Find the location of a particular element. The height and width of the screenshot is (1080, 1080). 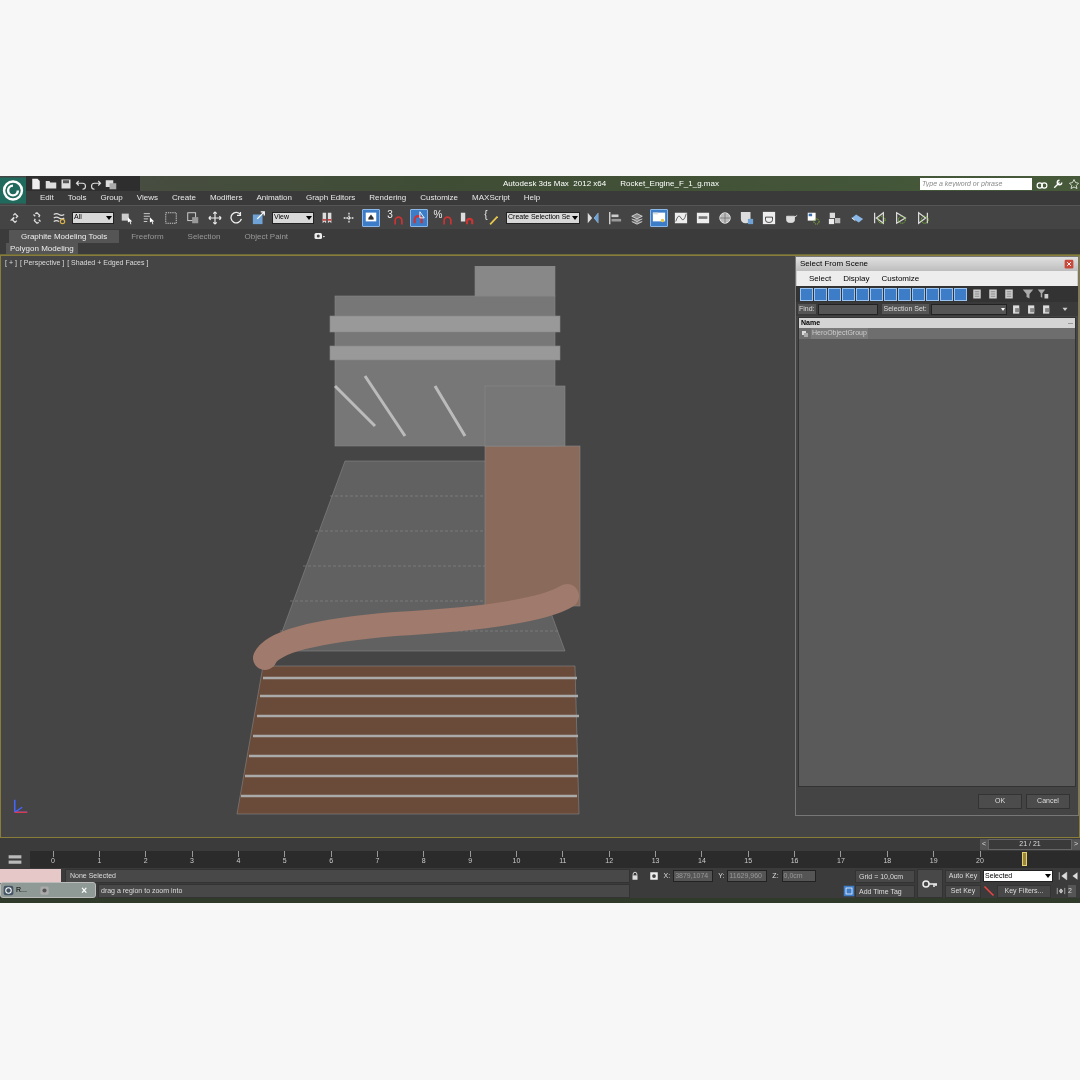

menu-item: Select is located at coordinates (820, 278).